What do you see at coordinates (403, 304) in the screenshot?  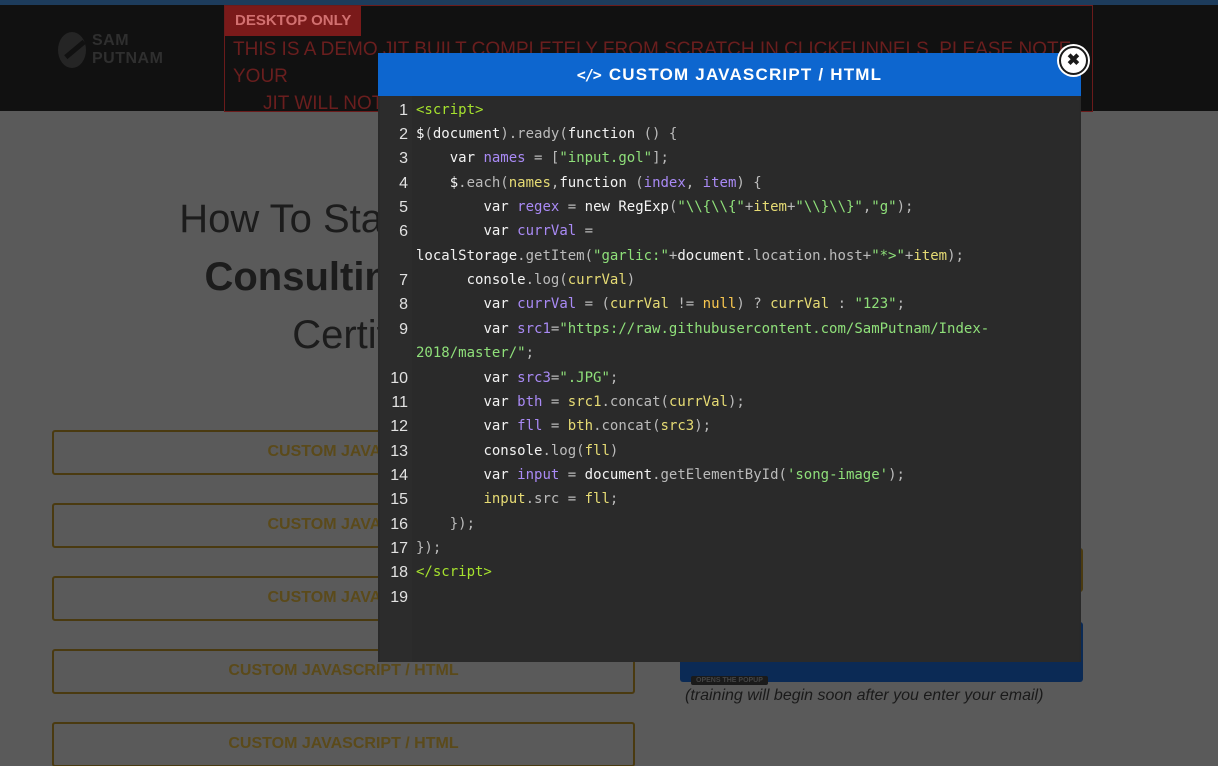 I see `line-number: 8` at bounding box center [403, 304].